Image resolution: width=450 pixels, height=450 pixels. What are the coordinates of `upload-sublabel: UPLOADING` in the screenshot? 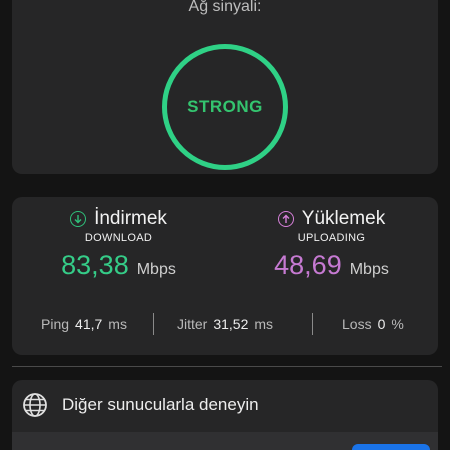 It's located at (331, 238).